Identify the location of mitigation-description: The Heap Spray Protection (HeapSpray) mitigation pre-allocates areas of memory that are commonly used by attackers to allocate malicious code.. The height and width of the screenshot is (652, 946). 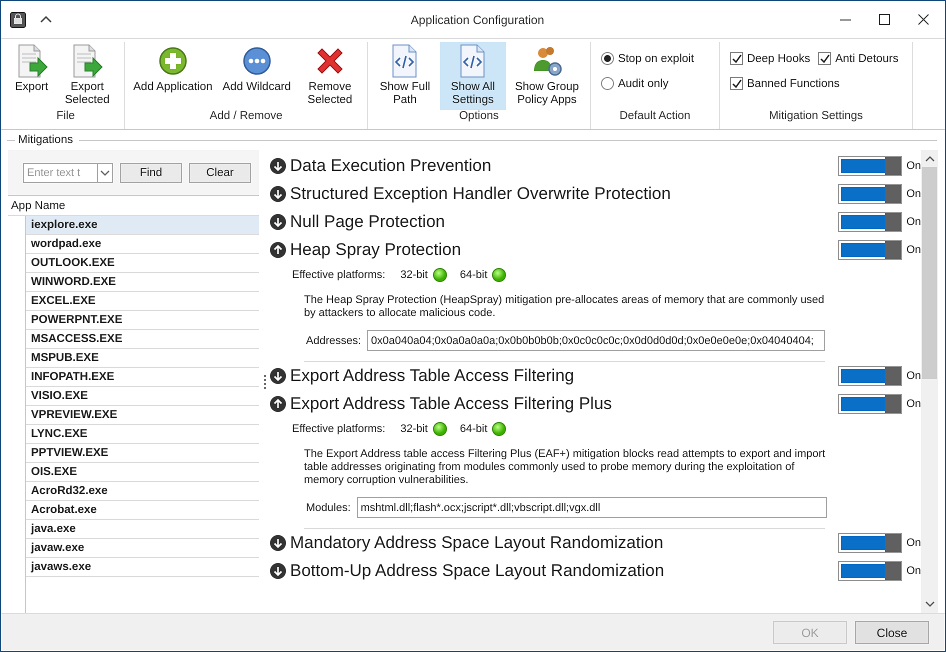
(565, 307).